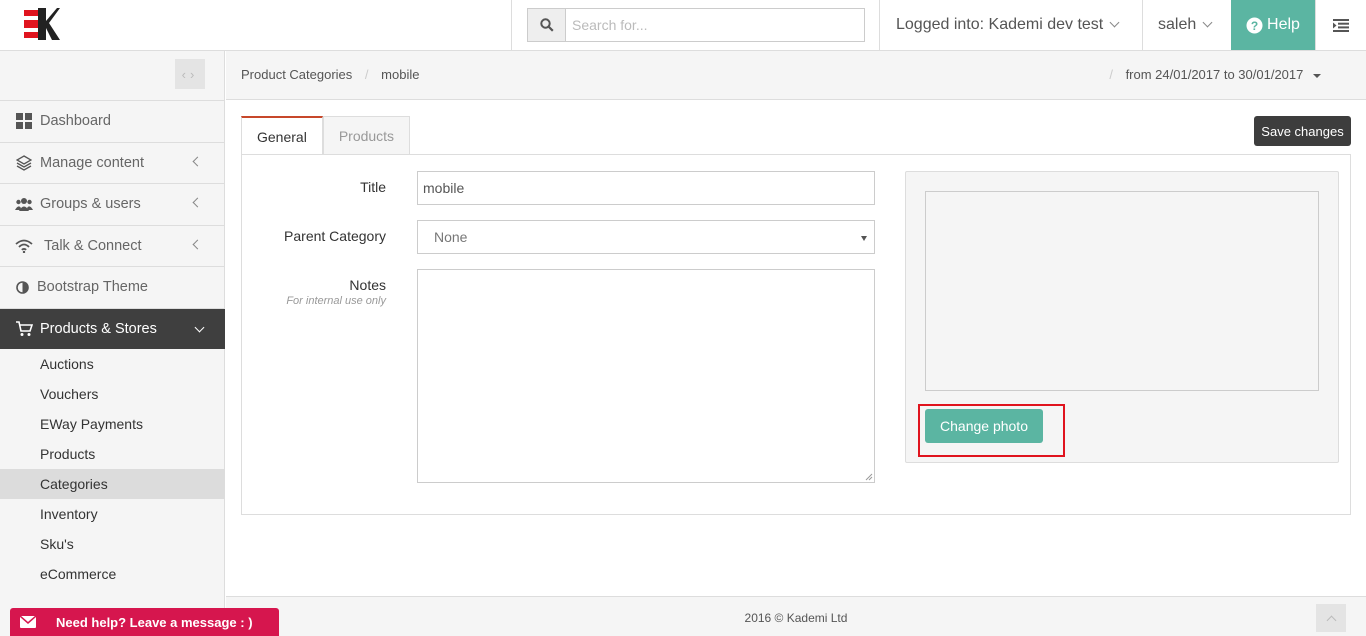  What do you see at coordinates (112, 484) in the screenshot?
I see `sidebar-subitem-categories: Categories` at bounding box center [112, 484].